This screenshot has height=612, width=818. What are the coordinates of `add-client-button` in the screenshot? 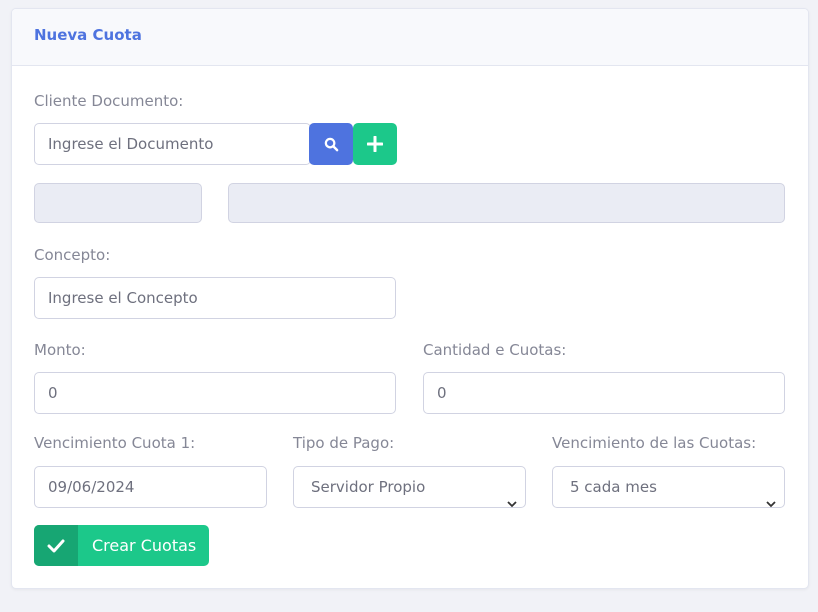 It's located at (375, 144).